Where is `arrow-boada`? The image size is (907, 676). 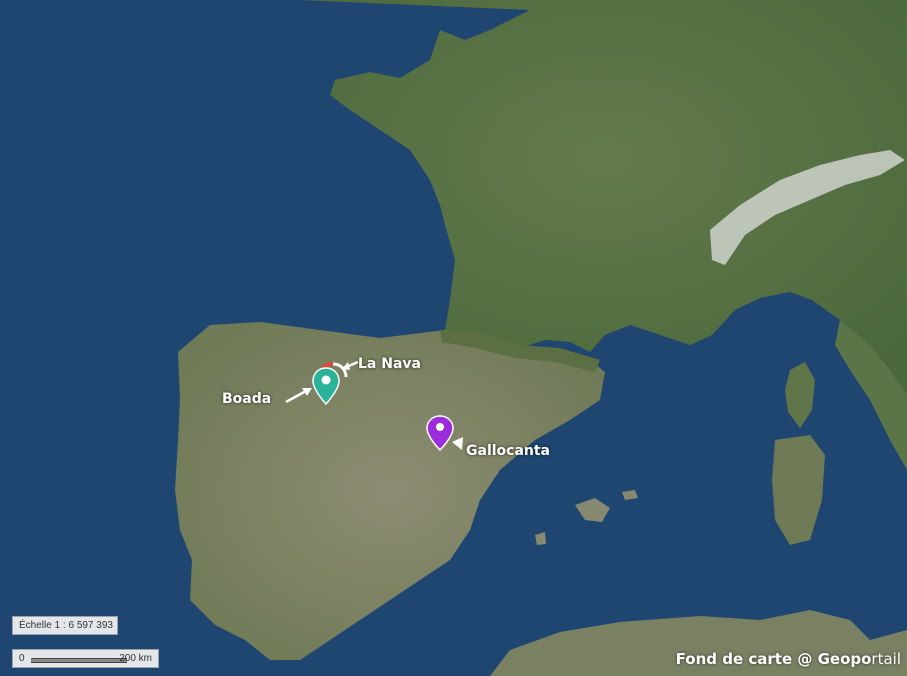 arrow-boada is located at coordinates (298, 396).